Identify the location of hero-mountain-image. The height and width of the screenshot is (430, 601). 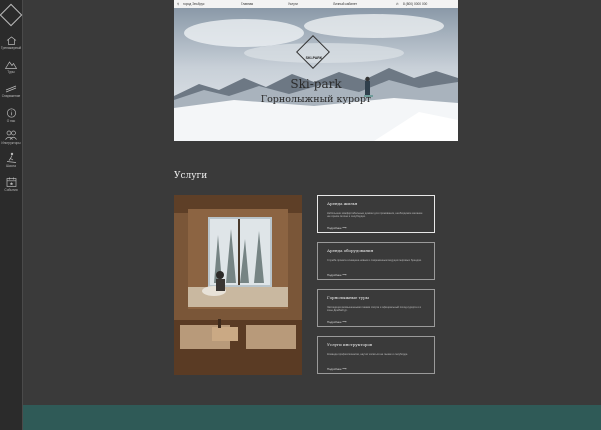
(316, 74).